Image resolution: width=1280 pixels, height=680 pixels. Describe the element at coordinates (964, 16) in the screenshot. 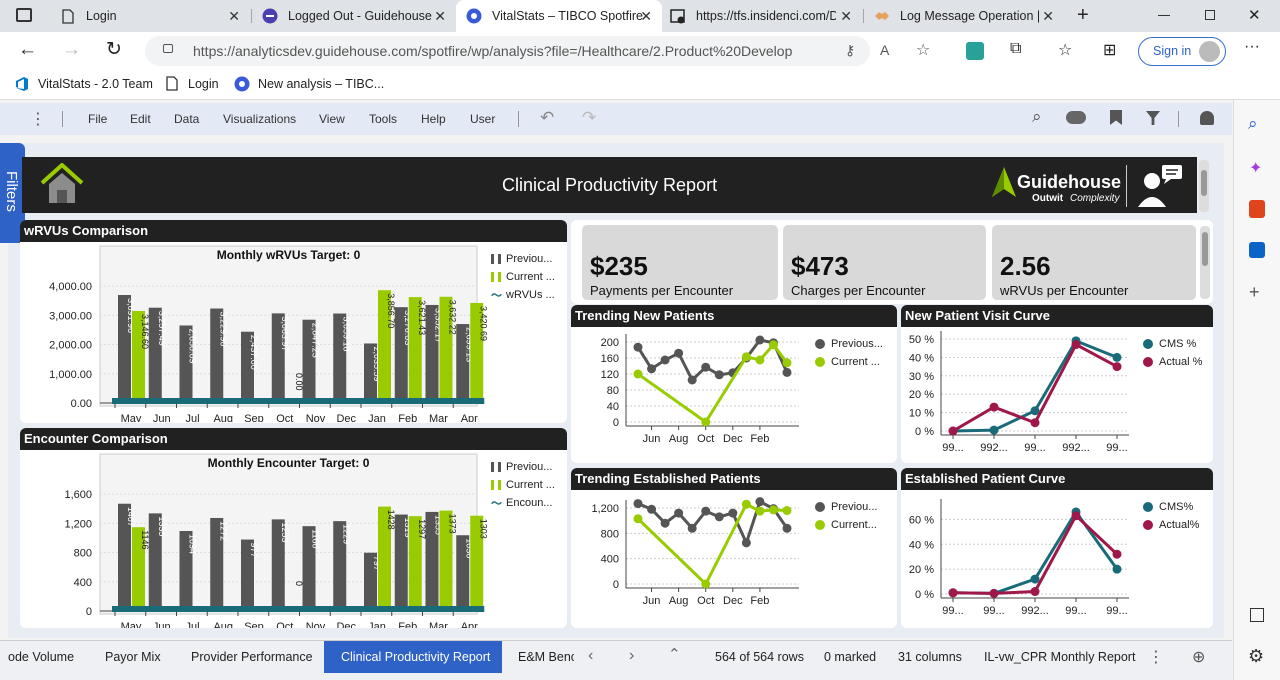

I see `tab-log-message: Log Message Operation | ✕` at that location.